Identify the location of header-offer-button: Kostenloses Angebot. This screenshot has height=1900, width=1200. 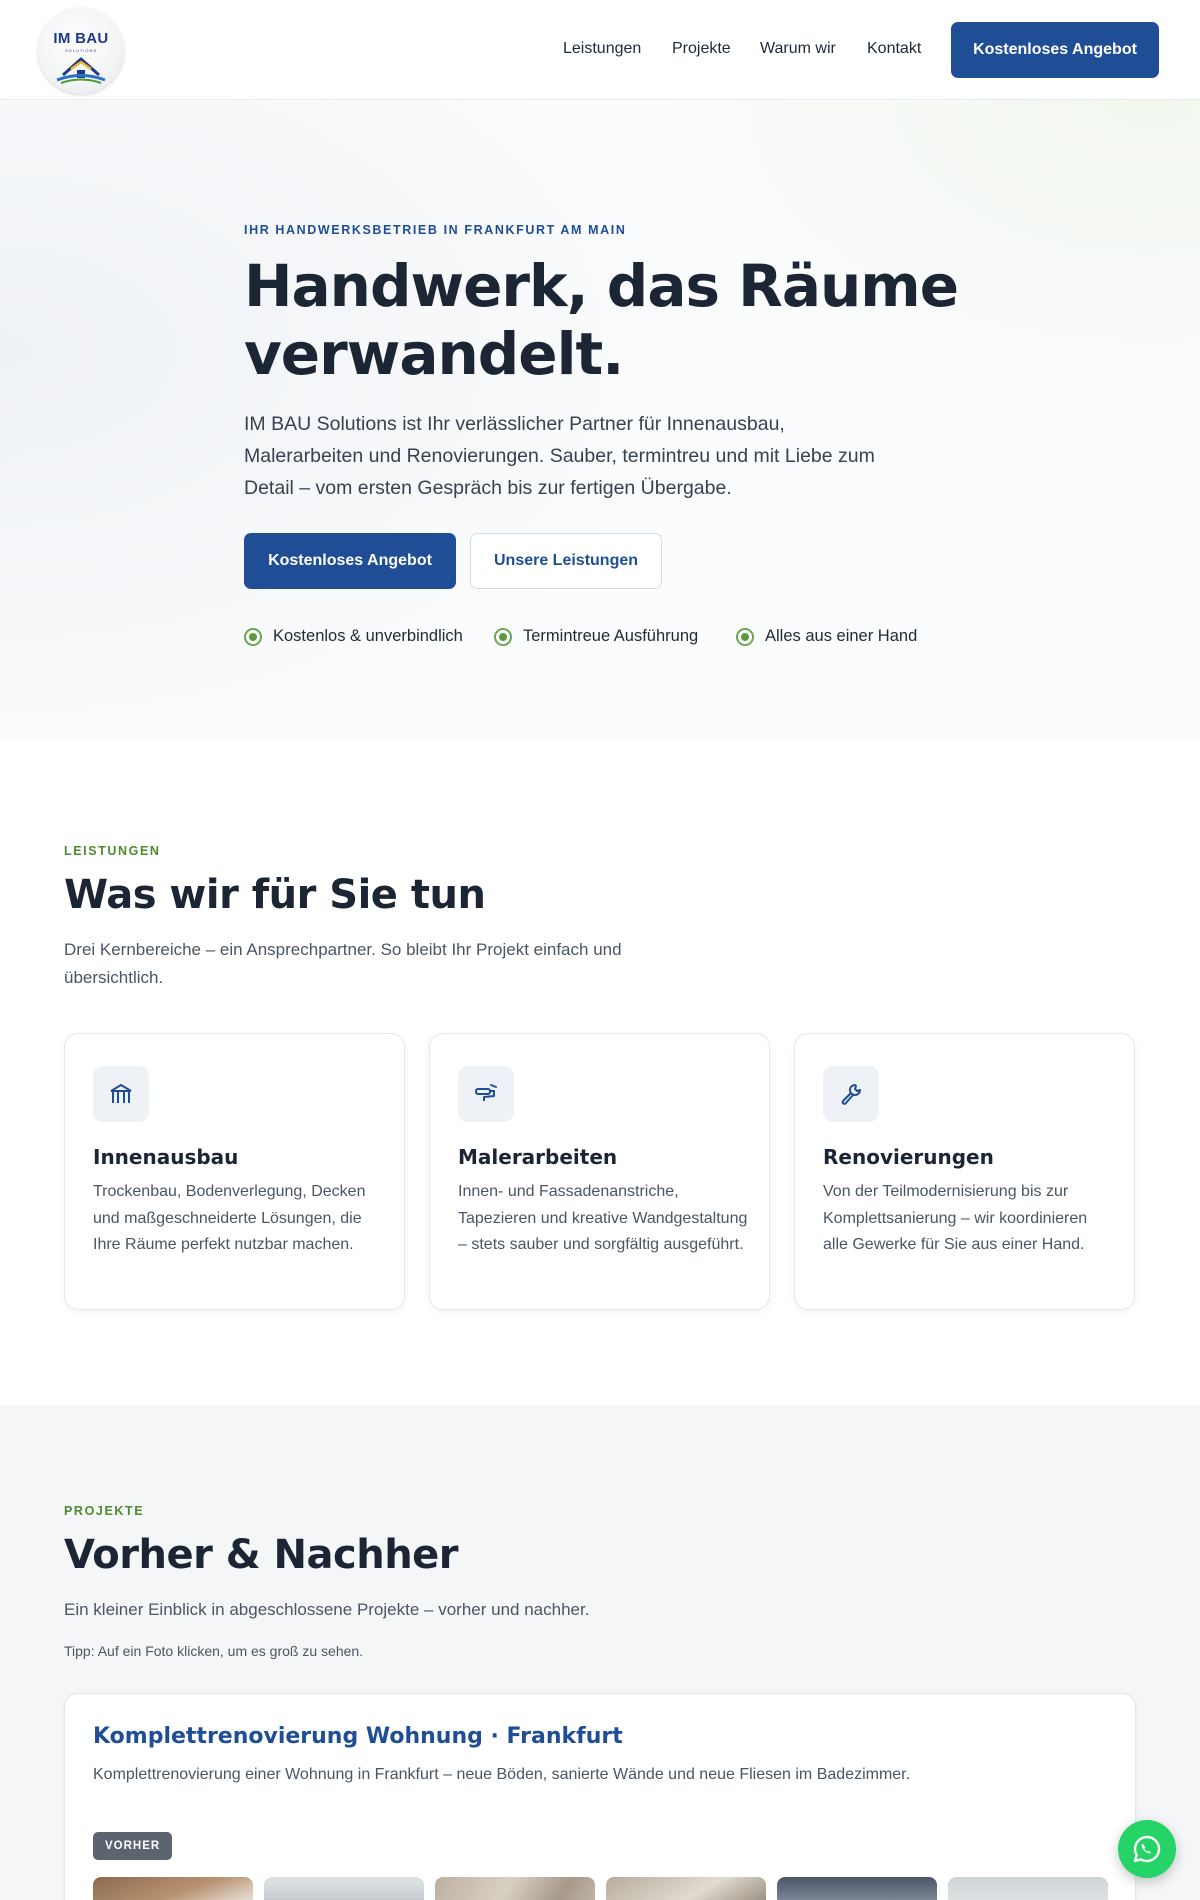
(1055, 50).